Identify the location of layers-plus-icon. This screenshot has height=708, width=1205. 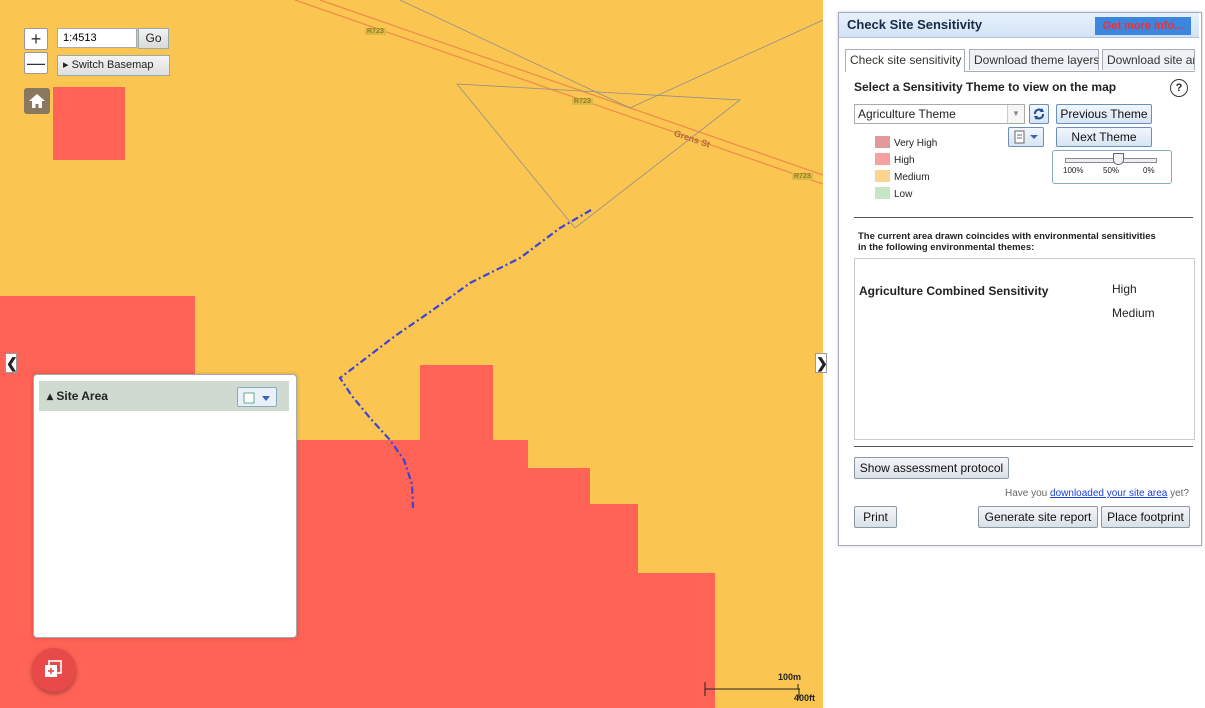
(53, 668).